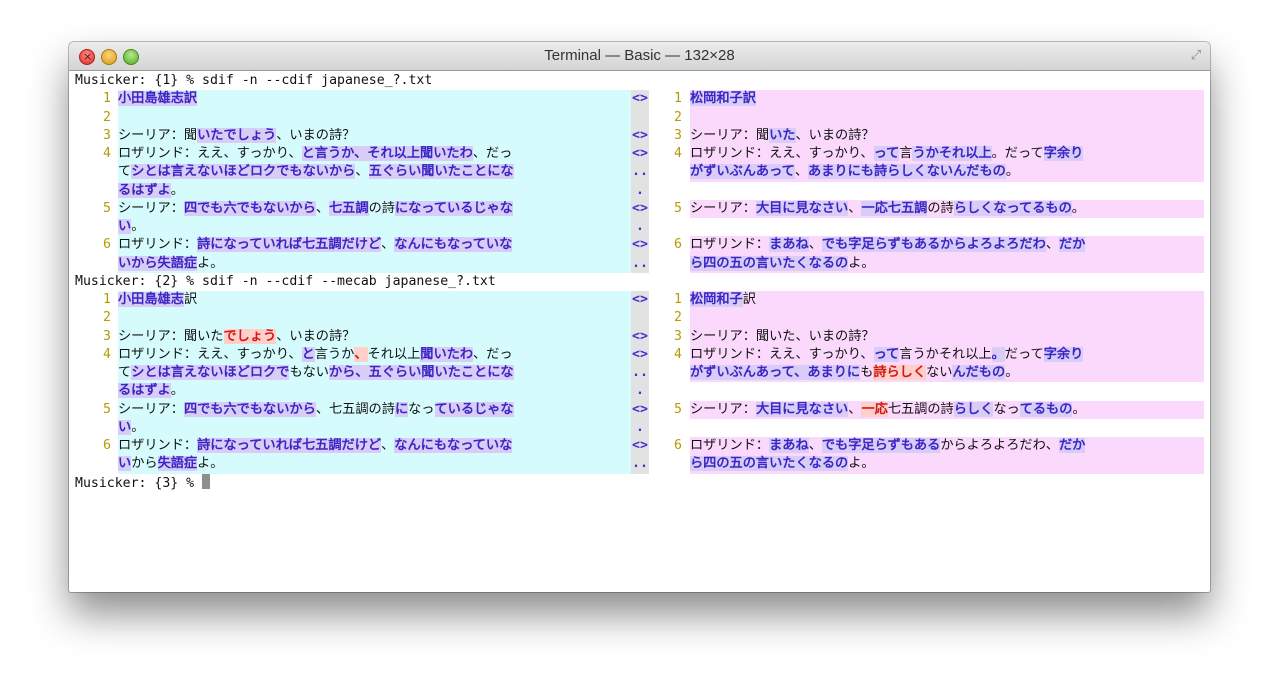 The height and width of the screenshot is (689, 1280). I want to click on diff-text: 四でも六でもないから, so click(249, 409).